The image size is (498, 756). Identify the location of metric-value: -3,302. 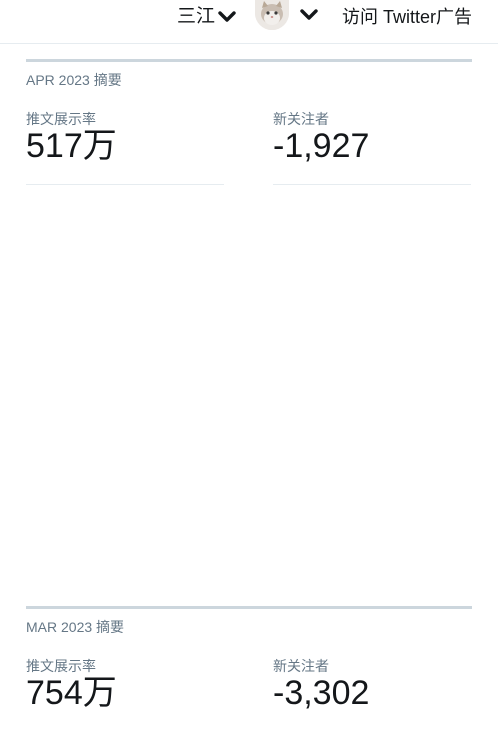
(321, 693).